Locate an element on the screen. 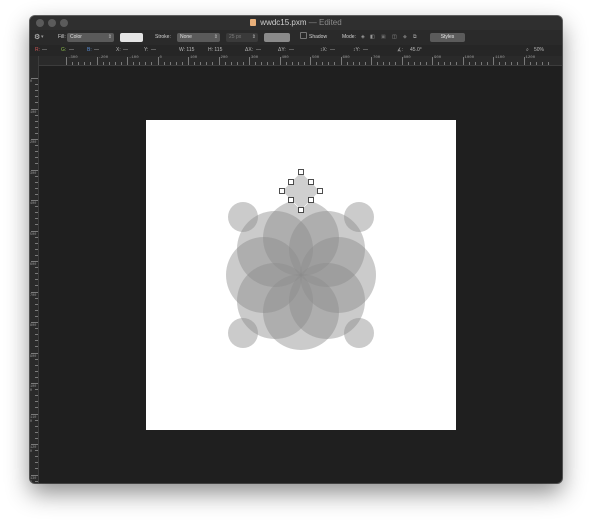  window-title: wwdc15.pxm — Edited is located at coordinates (296, 23).